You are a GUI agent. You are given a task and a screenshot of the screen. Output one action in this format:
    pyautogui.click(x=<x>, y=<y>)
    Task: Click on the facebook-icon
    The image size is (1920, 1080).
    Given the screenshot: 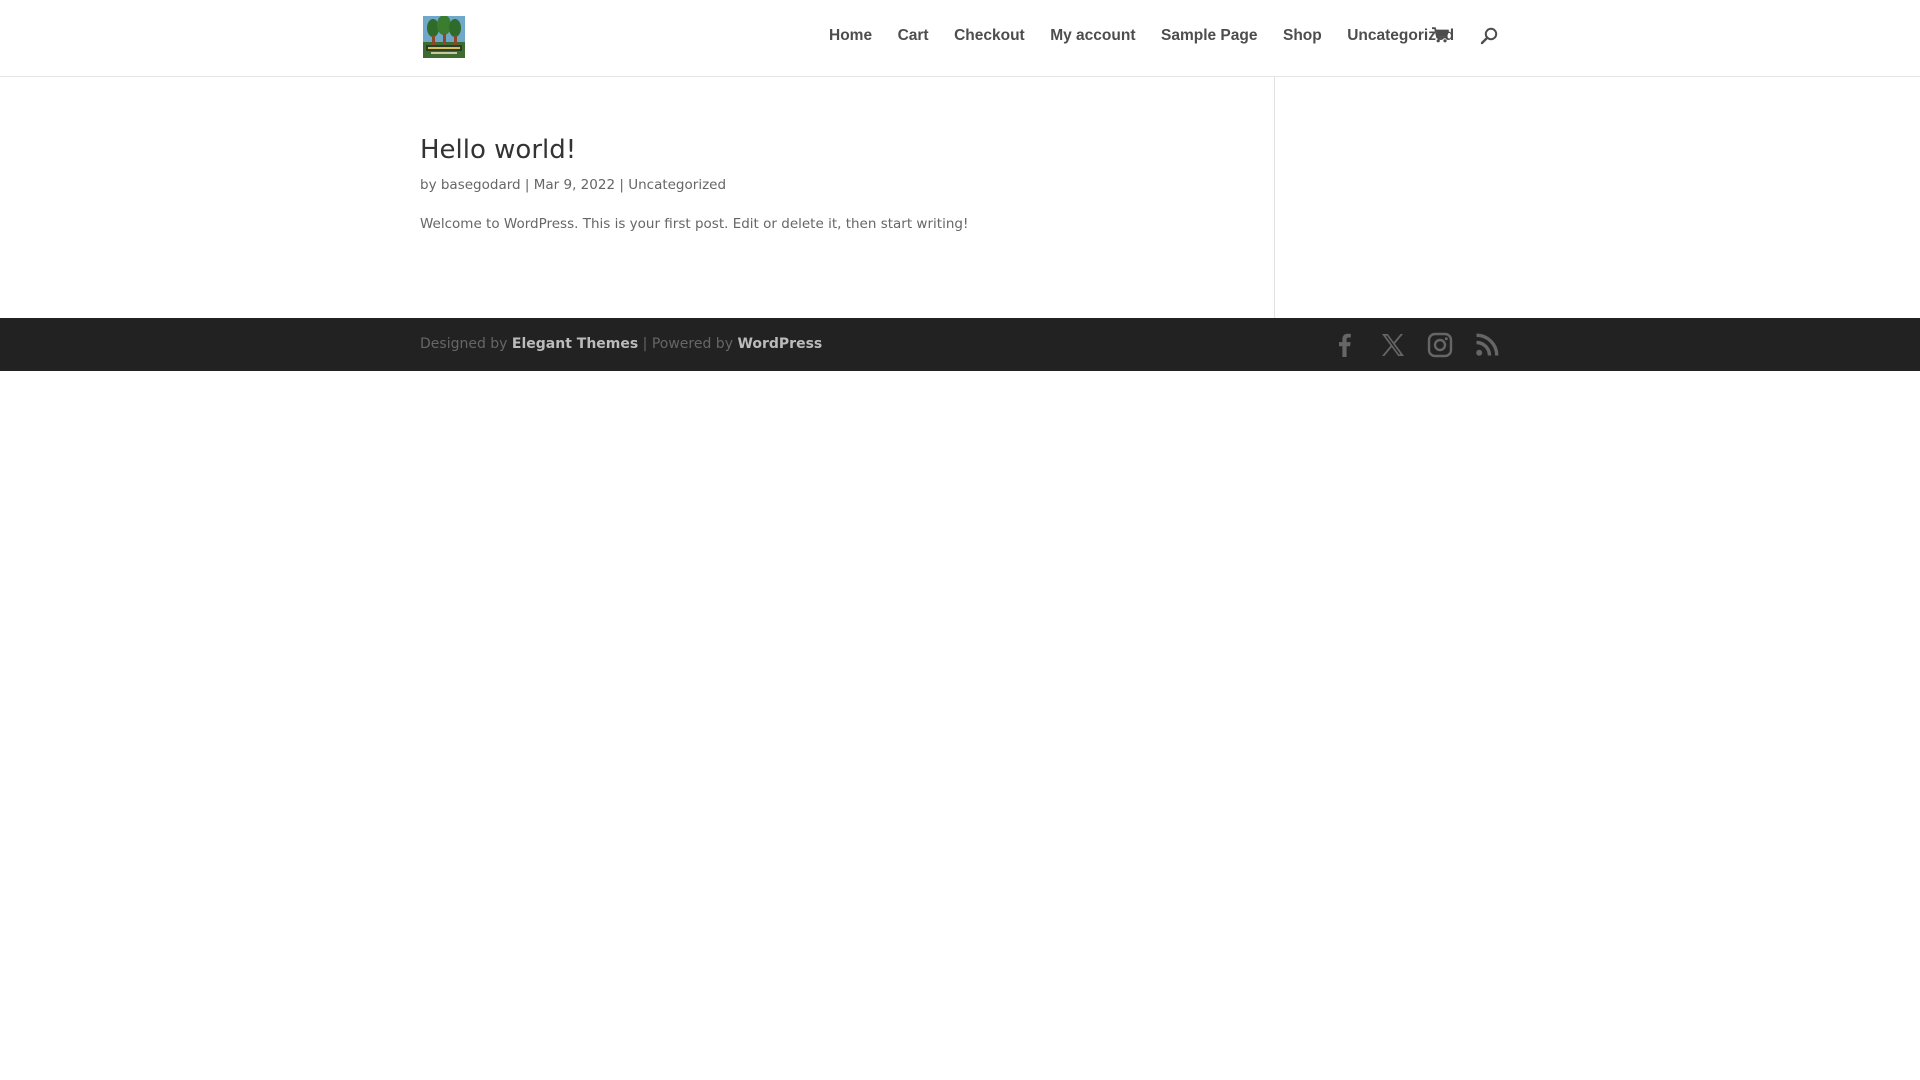 What is the action you would take?
    pyautogui.click(x=1345, y=345)
    